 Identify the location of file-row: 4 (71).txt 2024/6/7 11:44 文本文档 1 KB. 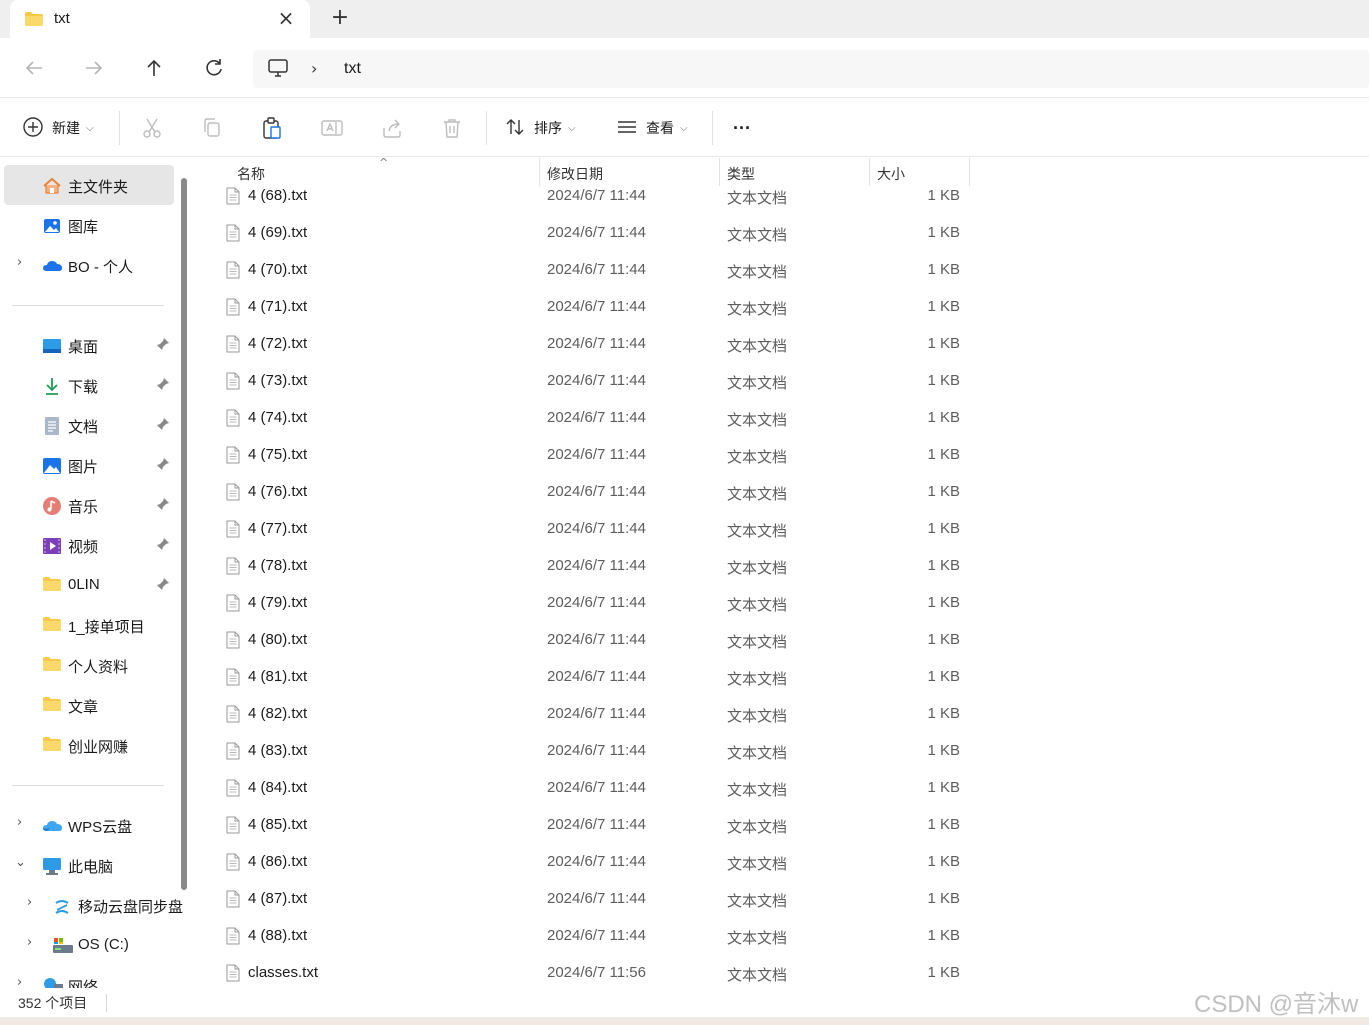
(586, 306).